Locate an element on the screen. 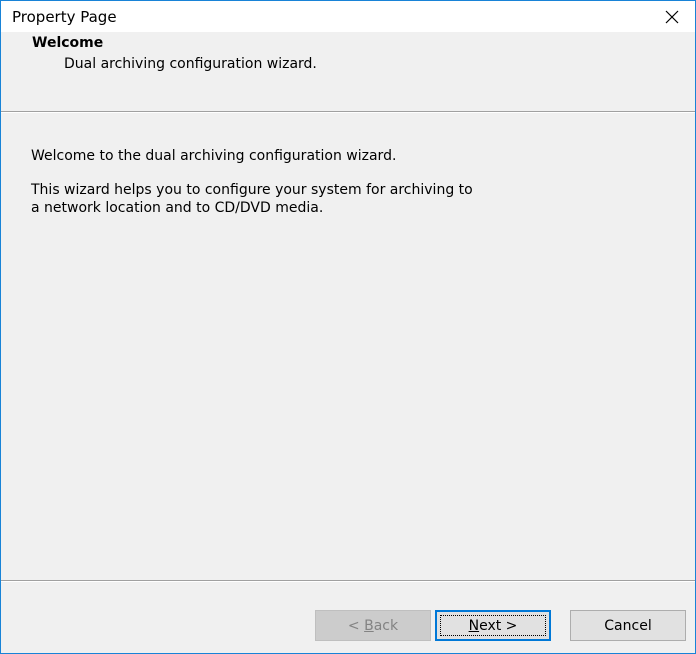 The width and height of the screenshot is (696, 654). focus-rectangle is located at coordinates (493, 625).